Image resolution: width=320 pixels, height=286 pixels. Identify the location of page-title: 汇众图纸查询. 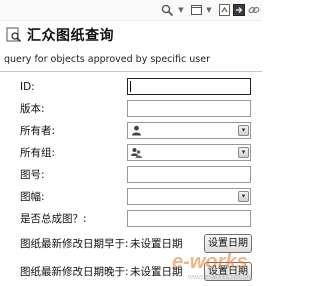
(60, 35).